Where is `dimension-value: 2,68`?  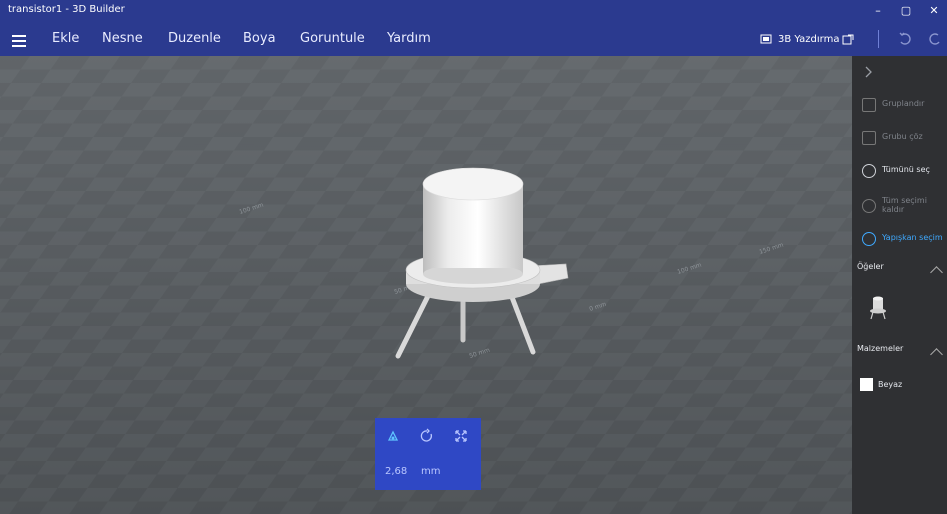
dimension-value: 2,68 is located at coordinates (396, 471).